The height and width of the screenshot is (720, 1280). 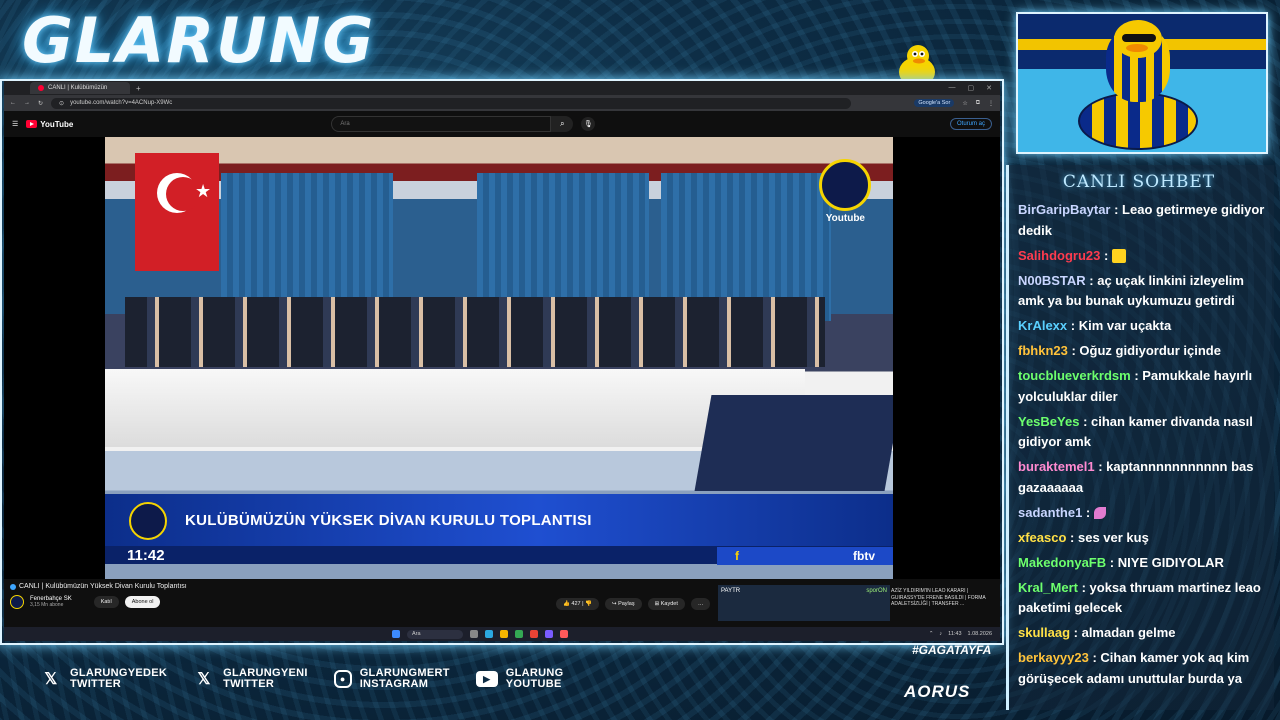 I want to click on edge-icon, so click(x=489, y=634).